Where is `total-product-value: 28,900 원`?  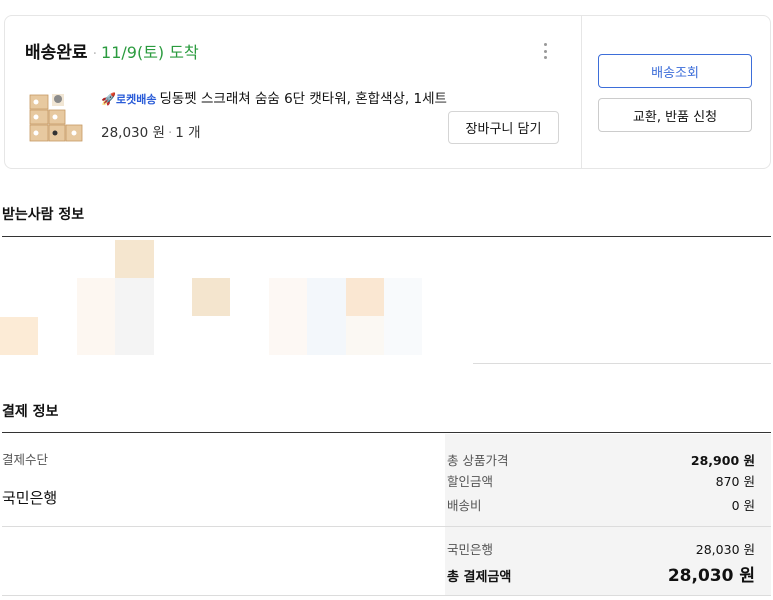
total-product-value: 28,900 원 is located at coordinates (722, 460).